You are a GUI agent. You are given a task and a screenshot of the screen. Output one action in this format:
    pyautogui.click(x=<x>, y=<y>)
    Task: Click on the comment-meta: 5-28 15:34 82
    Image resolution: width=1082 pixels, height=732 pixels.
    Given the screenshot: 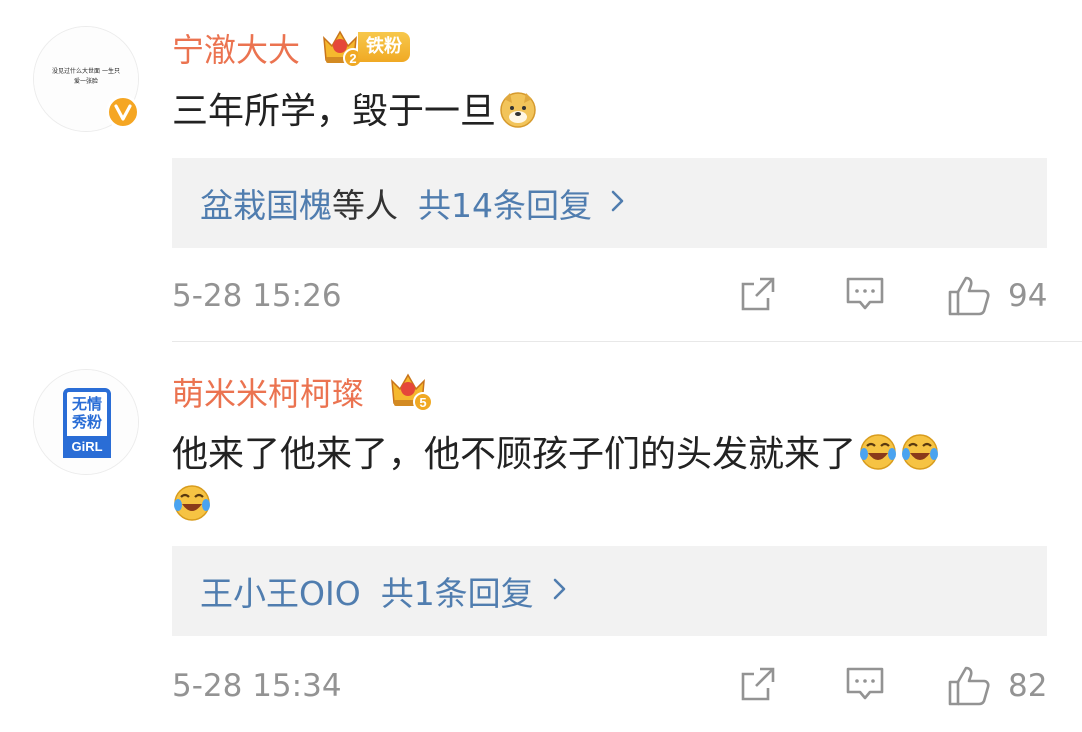 What is the action you would take?
    pyautogui.click(x=609, y=685)
    